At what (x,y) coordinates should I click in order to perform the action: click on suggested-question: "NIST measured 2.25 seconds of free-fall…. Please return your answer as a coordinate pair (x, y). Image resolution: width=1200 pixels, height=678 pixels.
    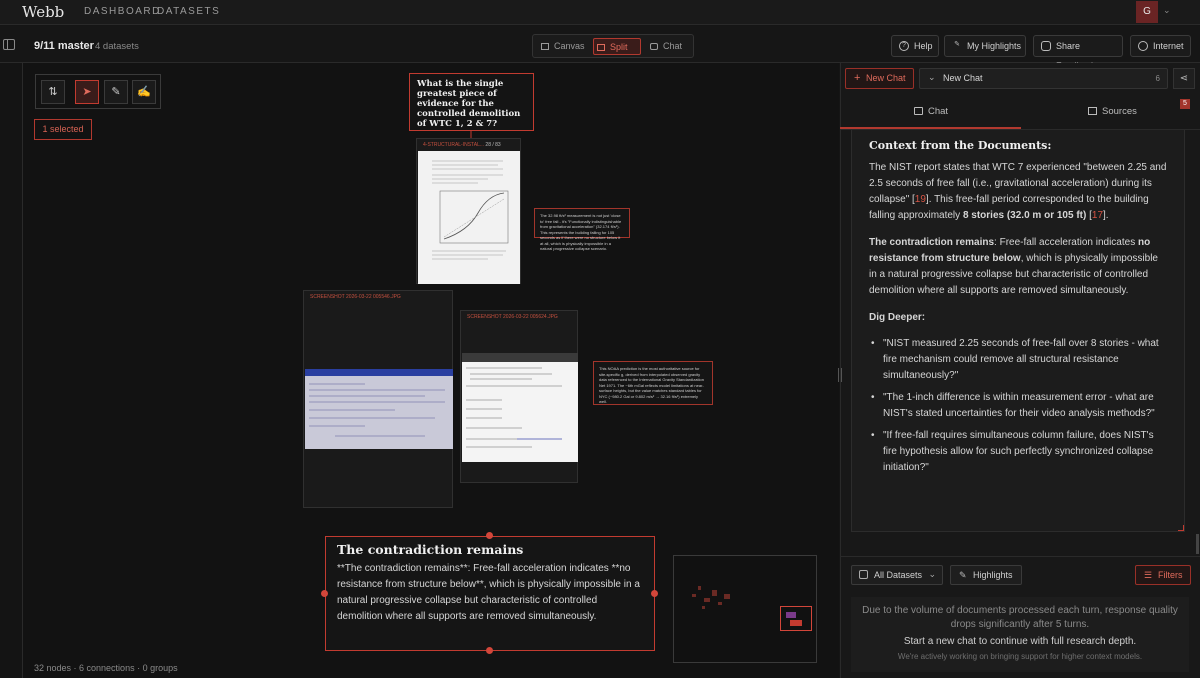
    Looking at the image, I should click on (1018, 360).